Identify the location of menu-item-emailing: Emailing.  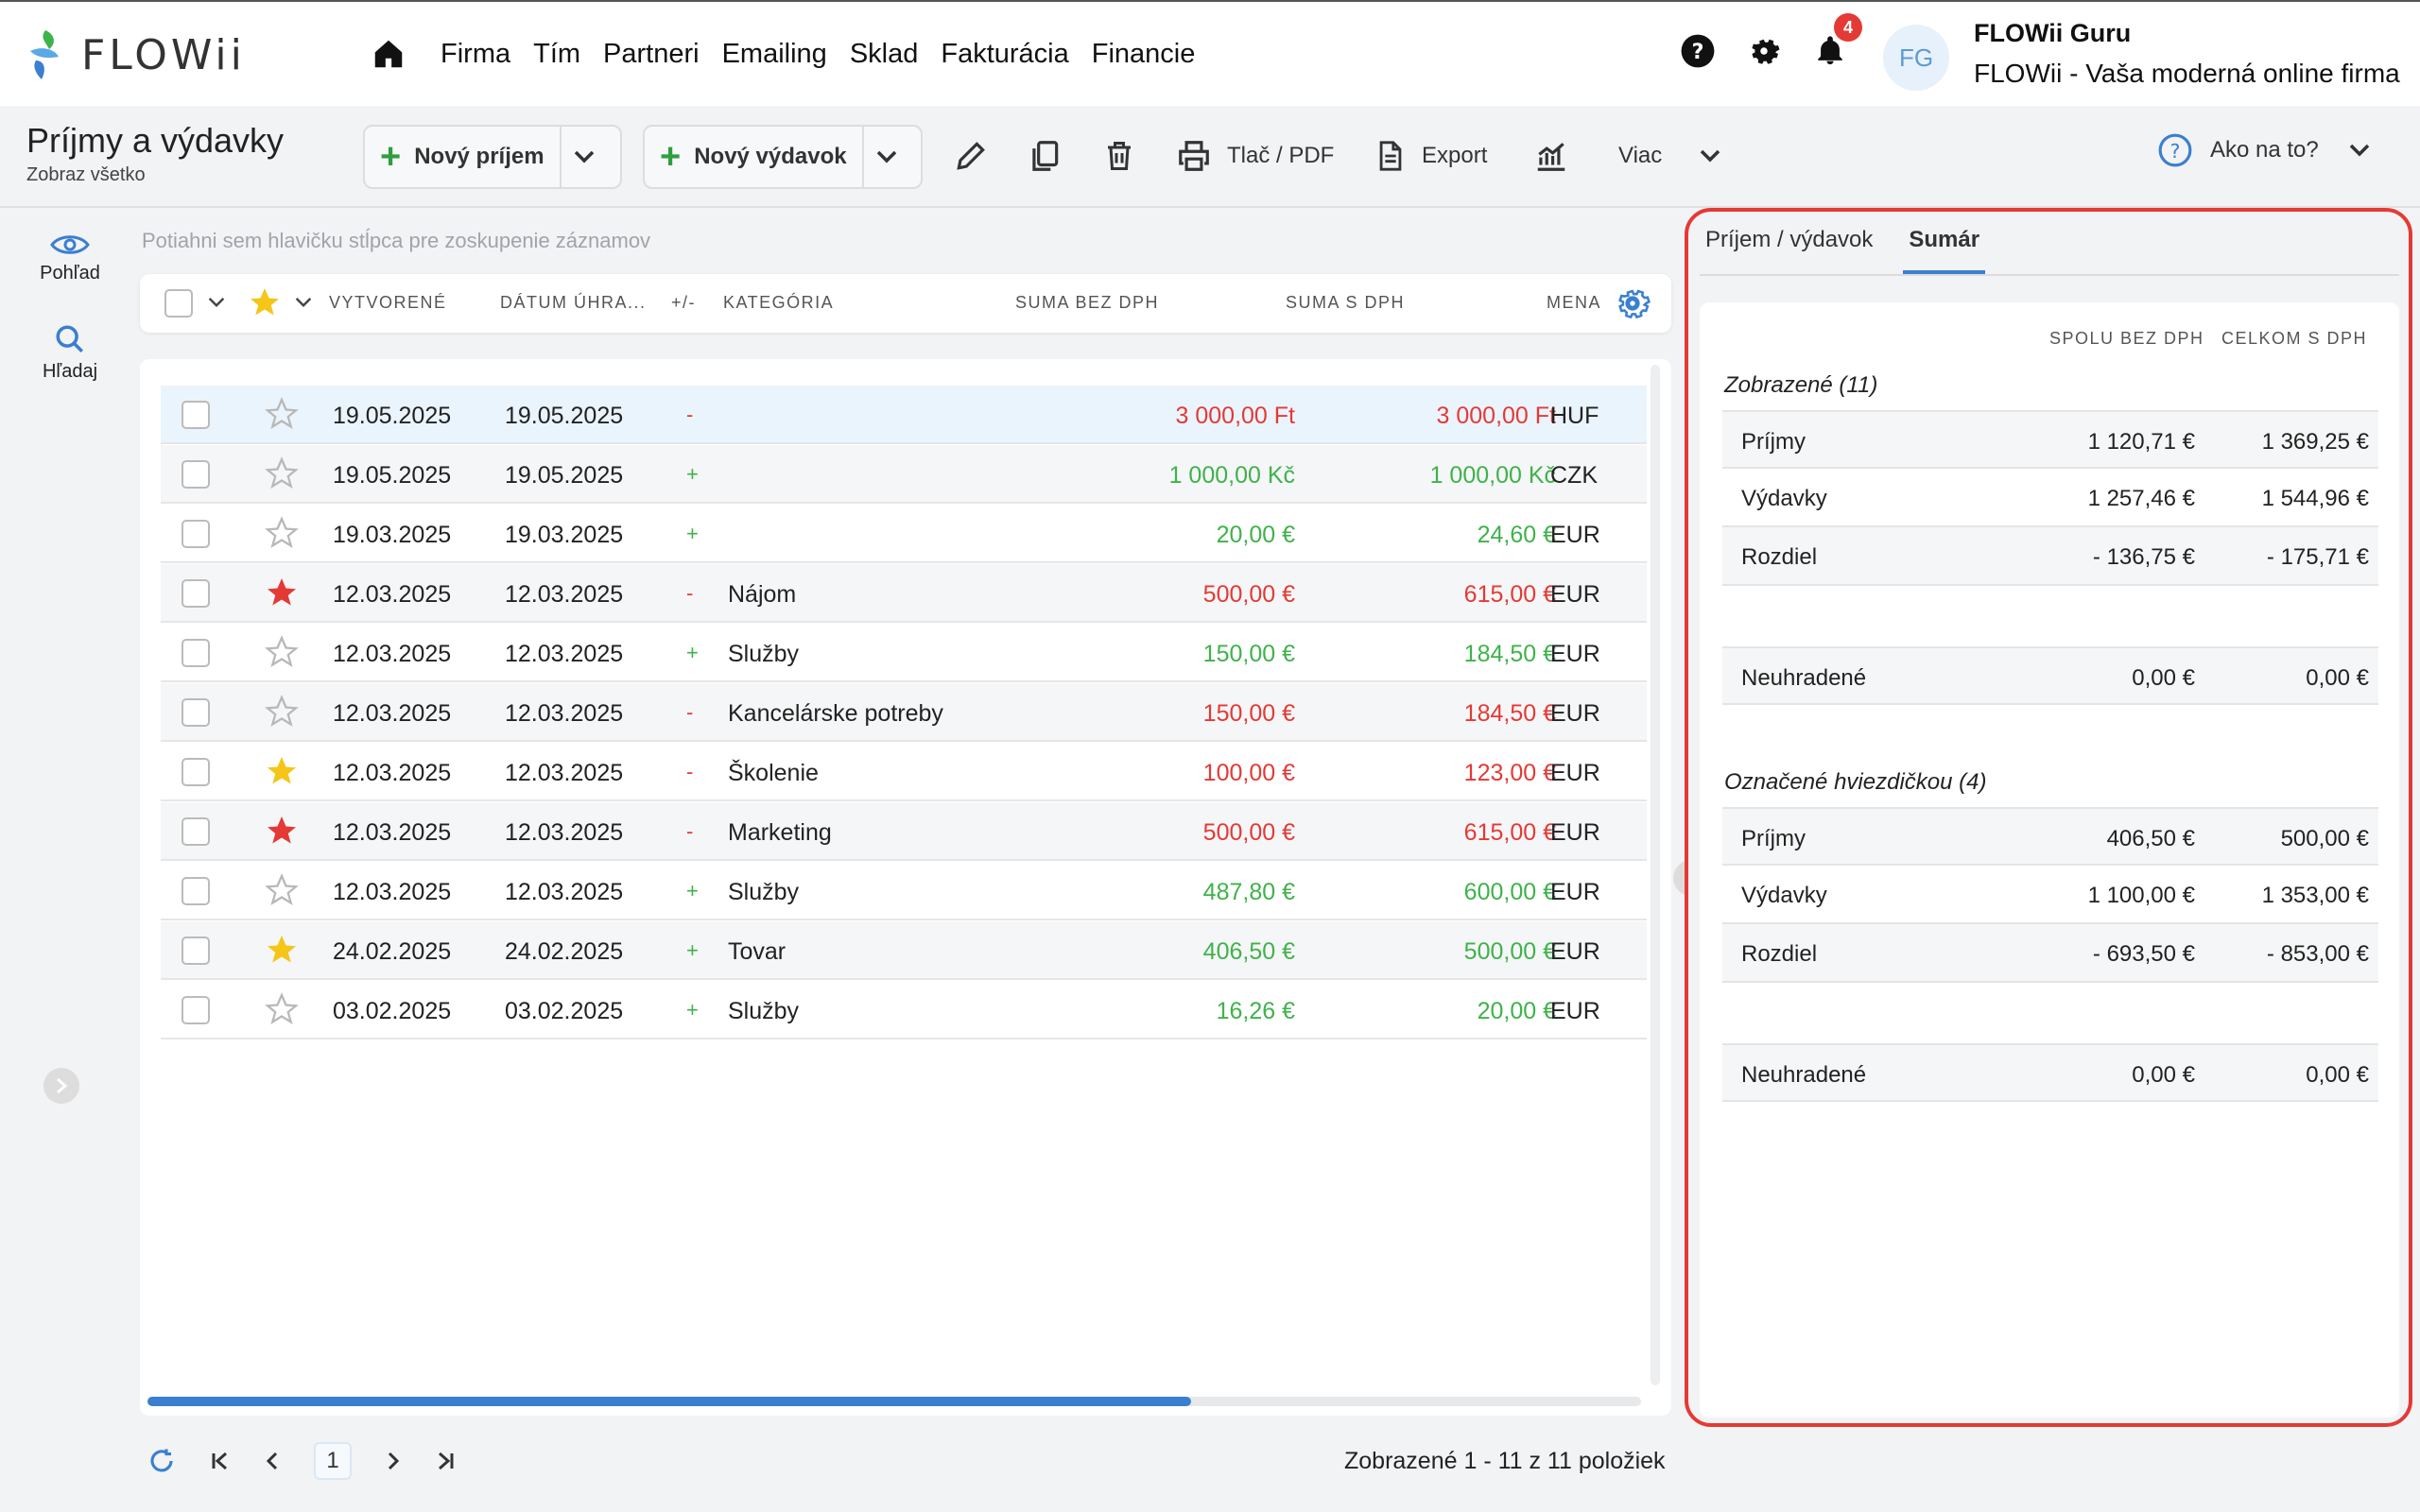
(774, 54).